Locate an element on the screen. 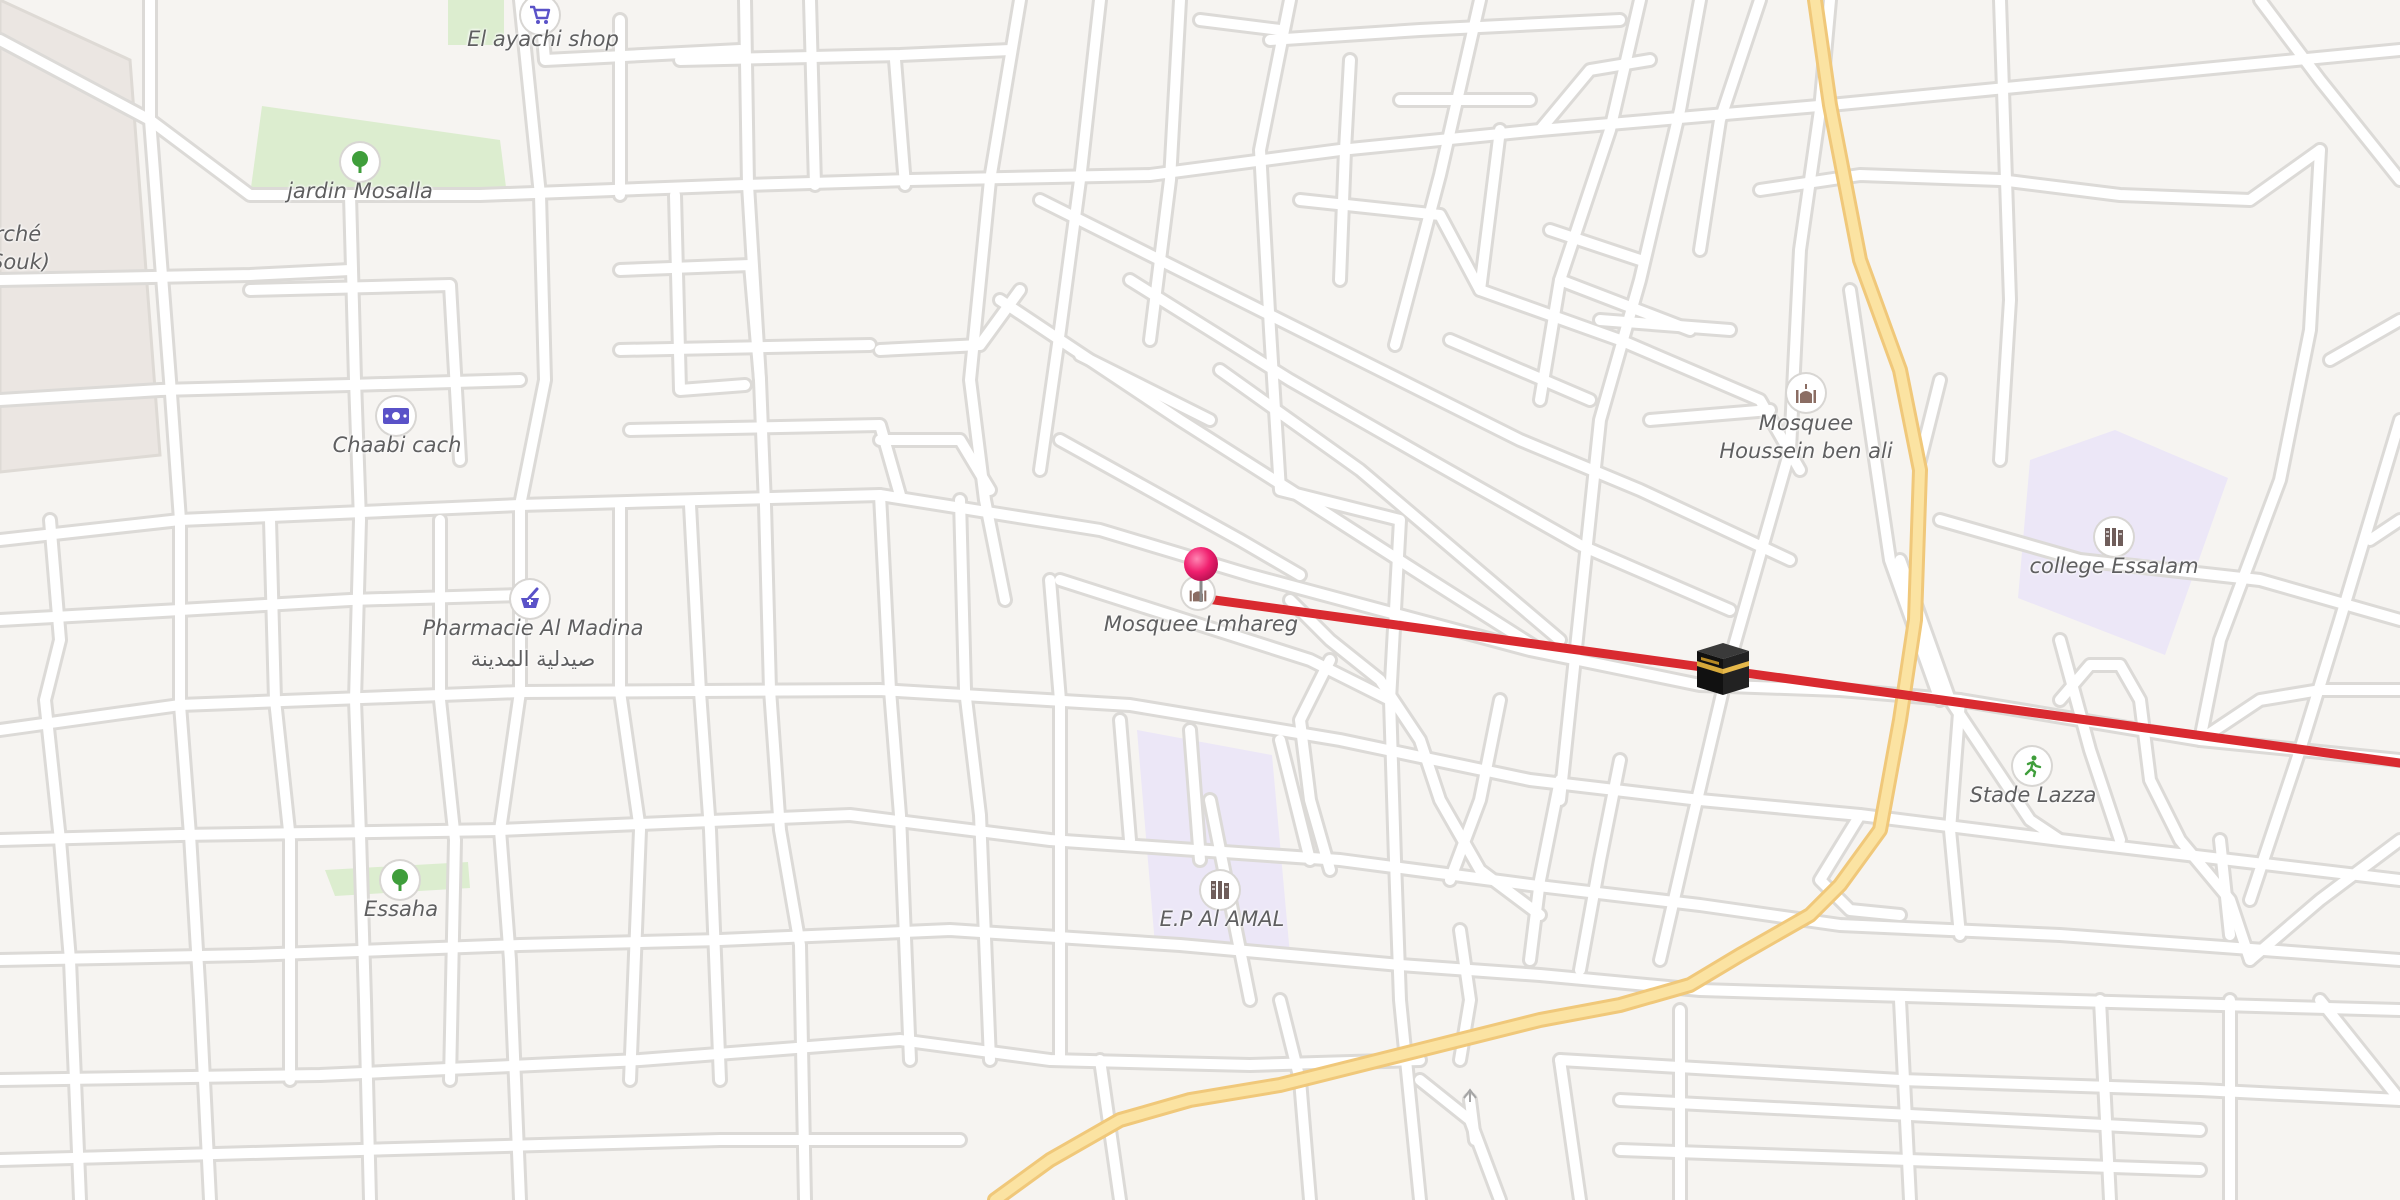 Image resolution: width=2400 pixels, height=1200 pixels. poi-label-el-ayachi-shop: El ayachi shop is located at coordinates (543, 39).